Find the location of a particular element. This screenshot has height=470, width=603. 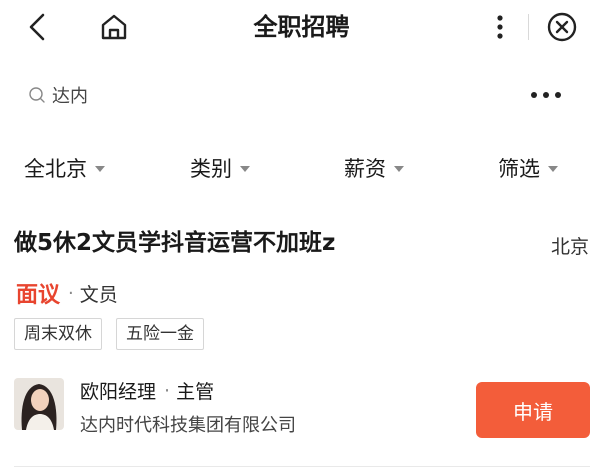

filter-salary: 薪资 is located at coordinates (374, 168).